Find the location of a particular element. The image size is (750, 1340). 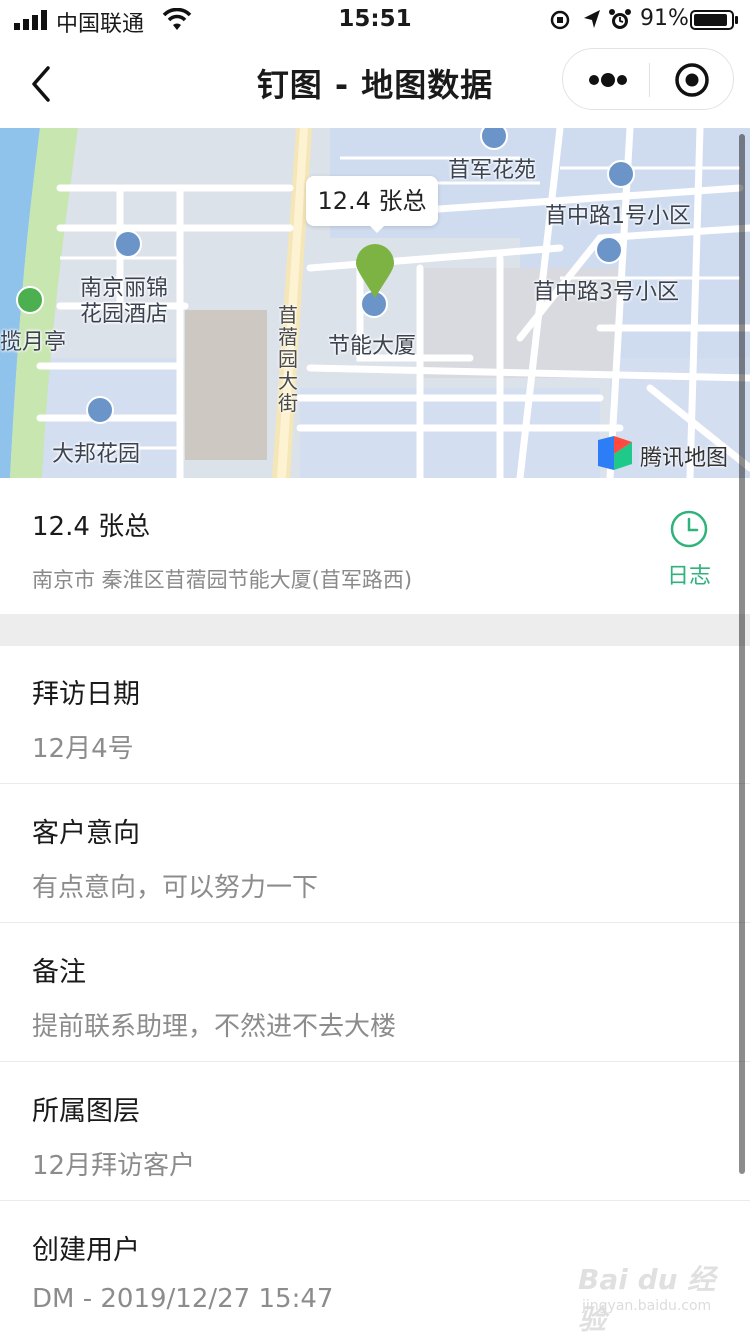

clock-icon is located at coordinates (689, 529).